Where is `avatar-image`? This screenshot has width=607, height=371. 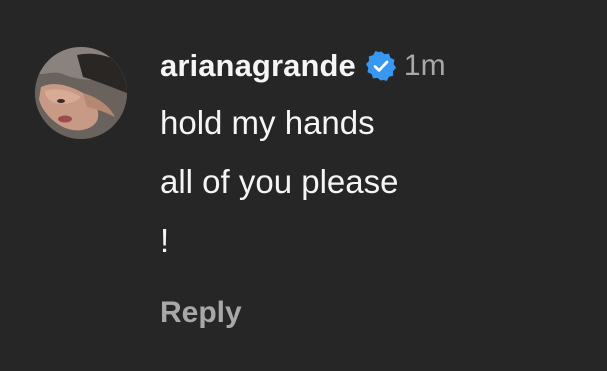 avatar-image is located at coordinates (81, 93).